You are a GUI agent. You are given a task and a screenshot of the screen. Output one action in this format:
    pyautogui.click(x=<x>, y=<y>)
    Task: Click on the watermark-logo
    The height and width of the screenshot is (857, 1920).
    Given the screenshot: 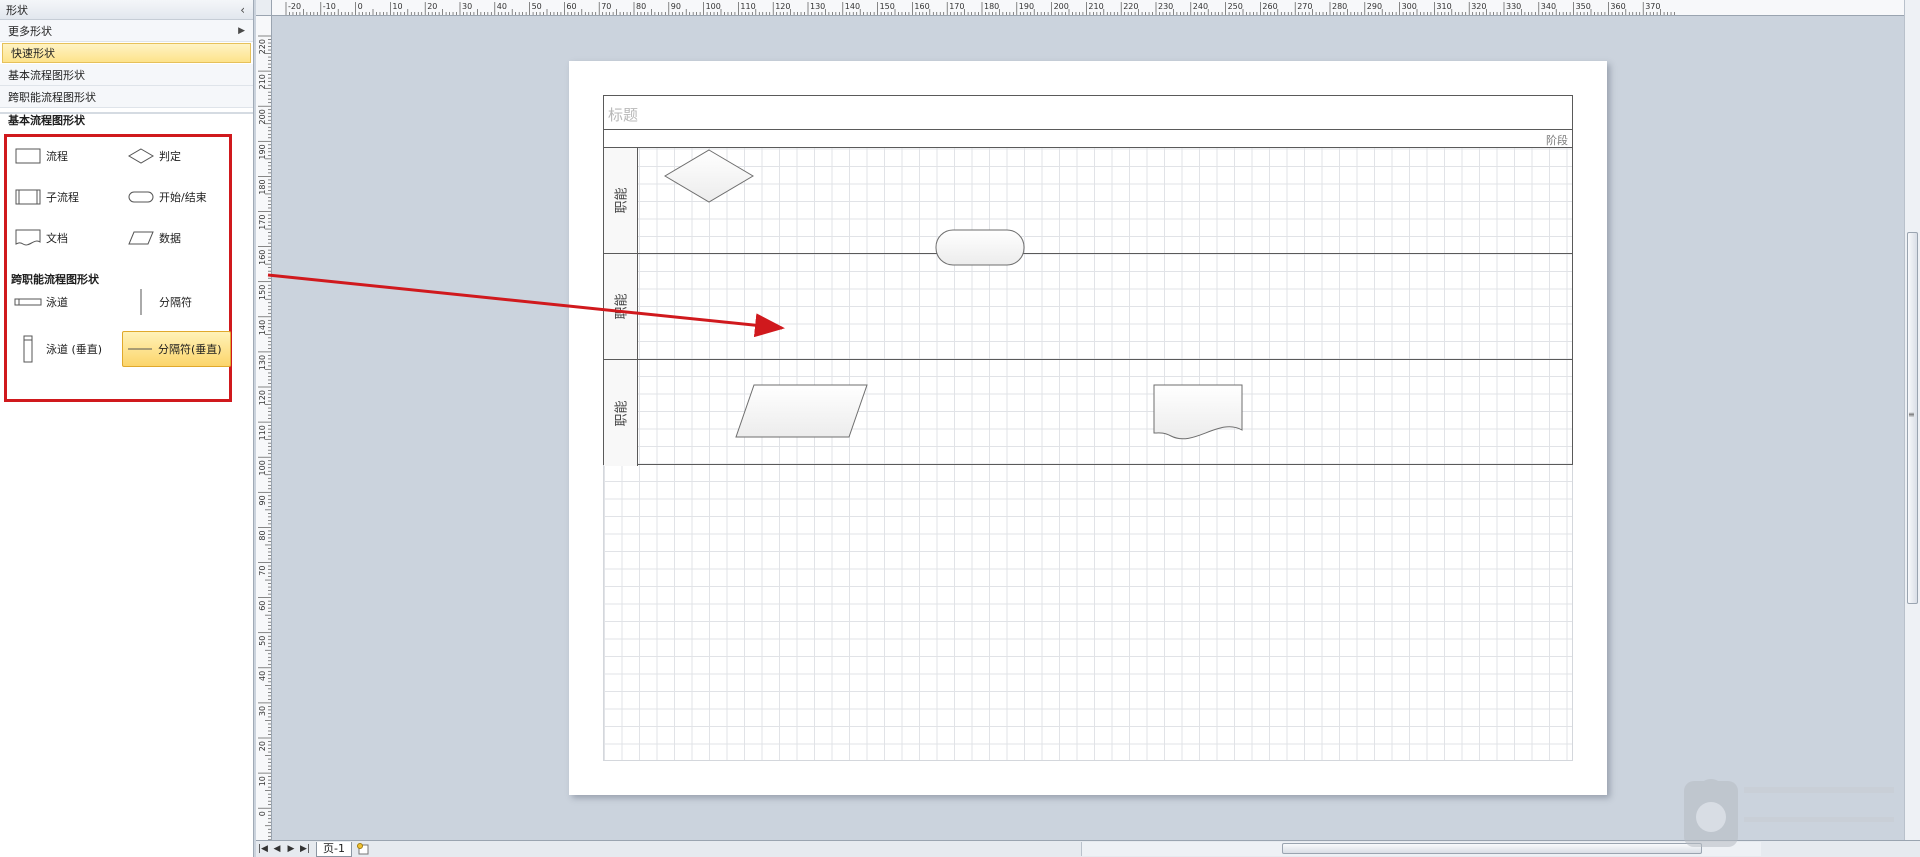 What is the action you would take?
    pyautogui.click(x=1789, y=813)
    